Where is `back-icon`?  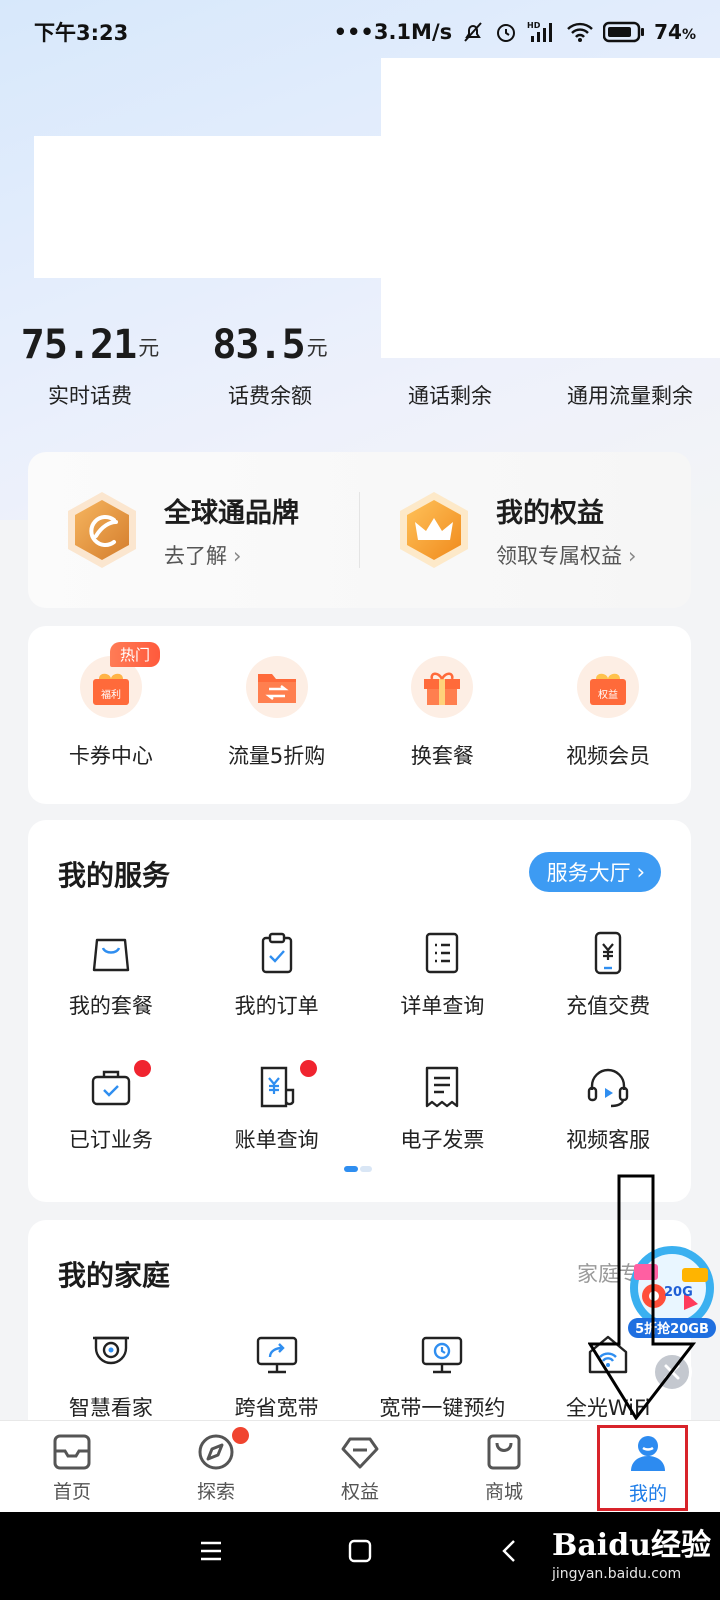
back-icon is located at coordinates (510, 1551).